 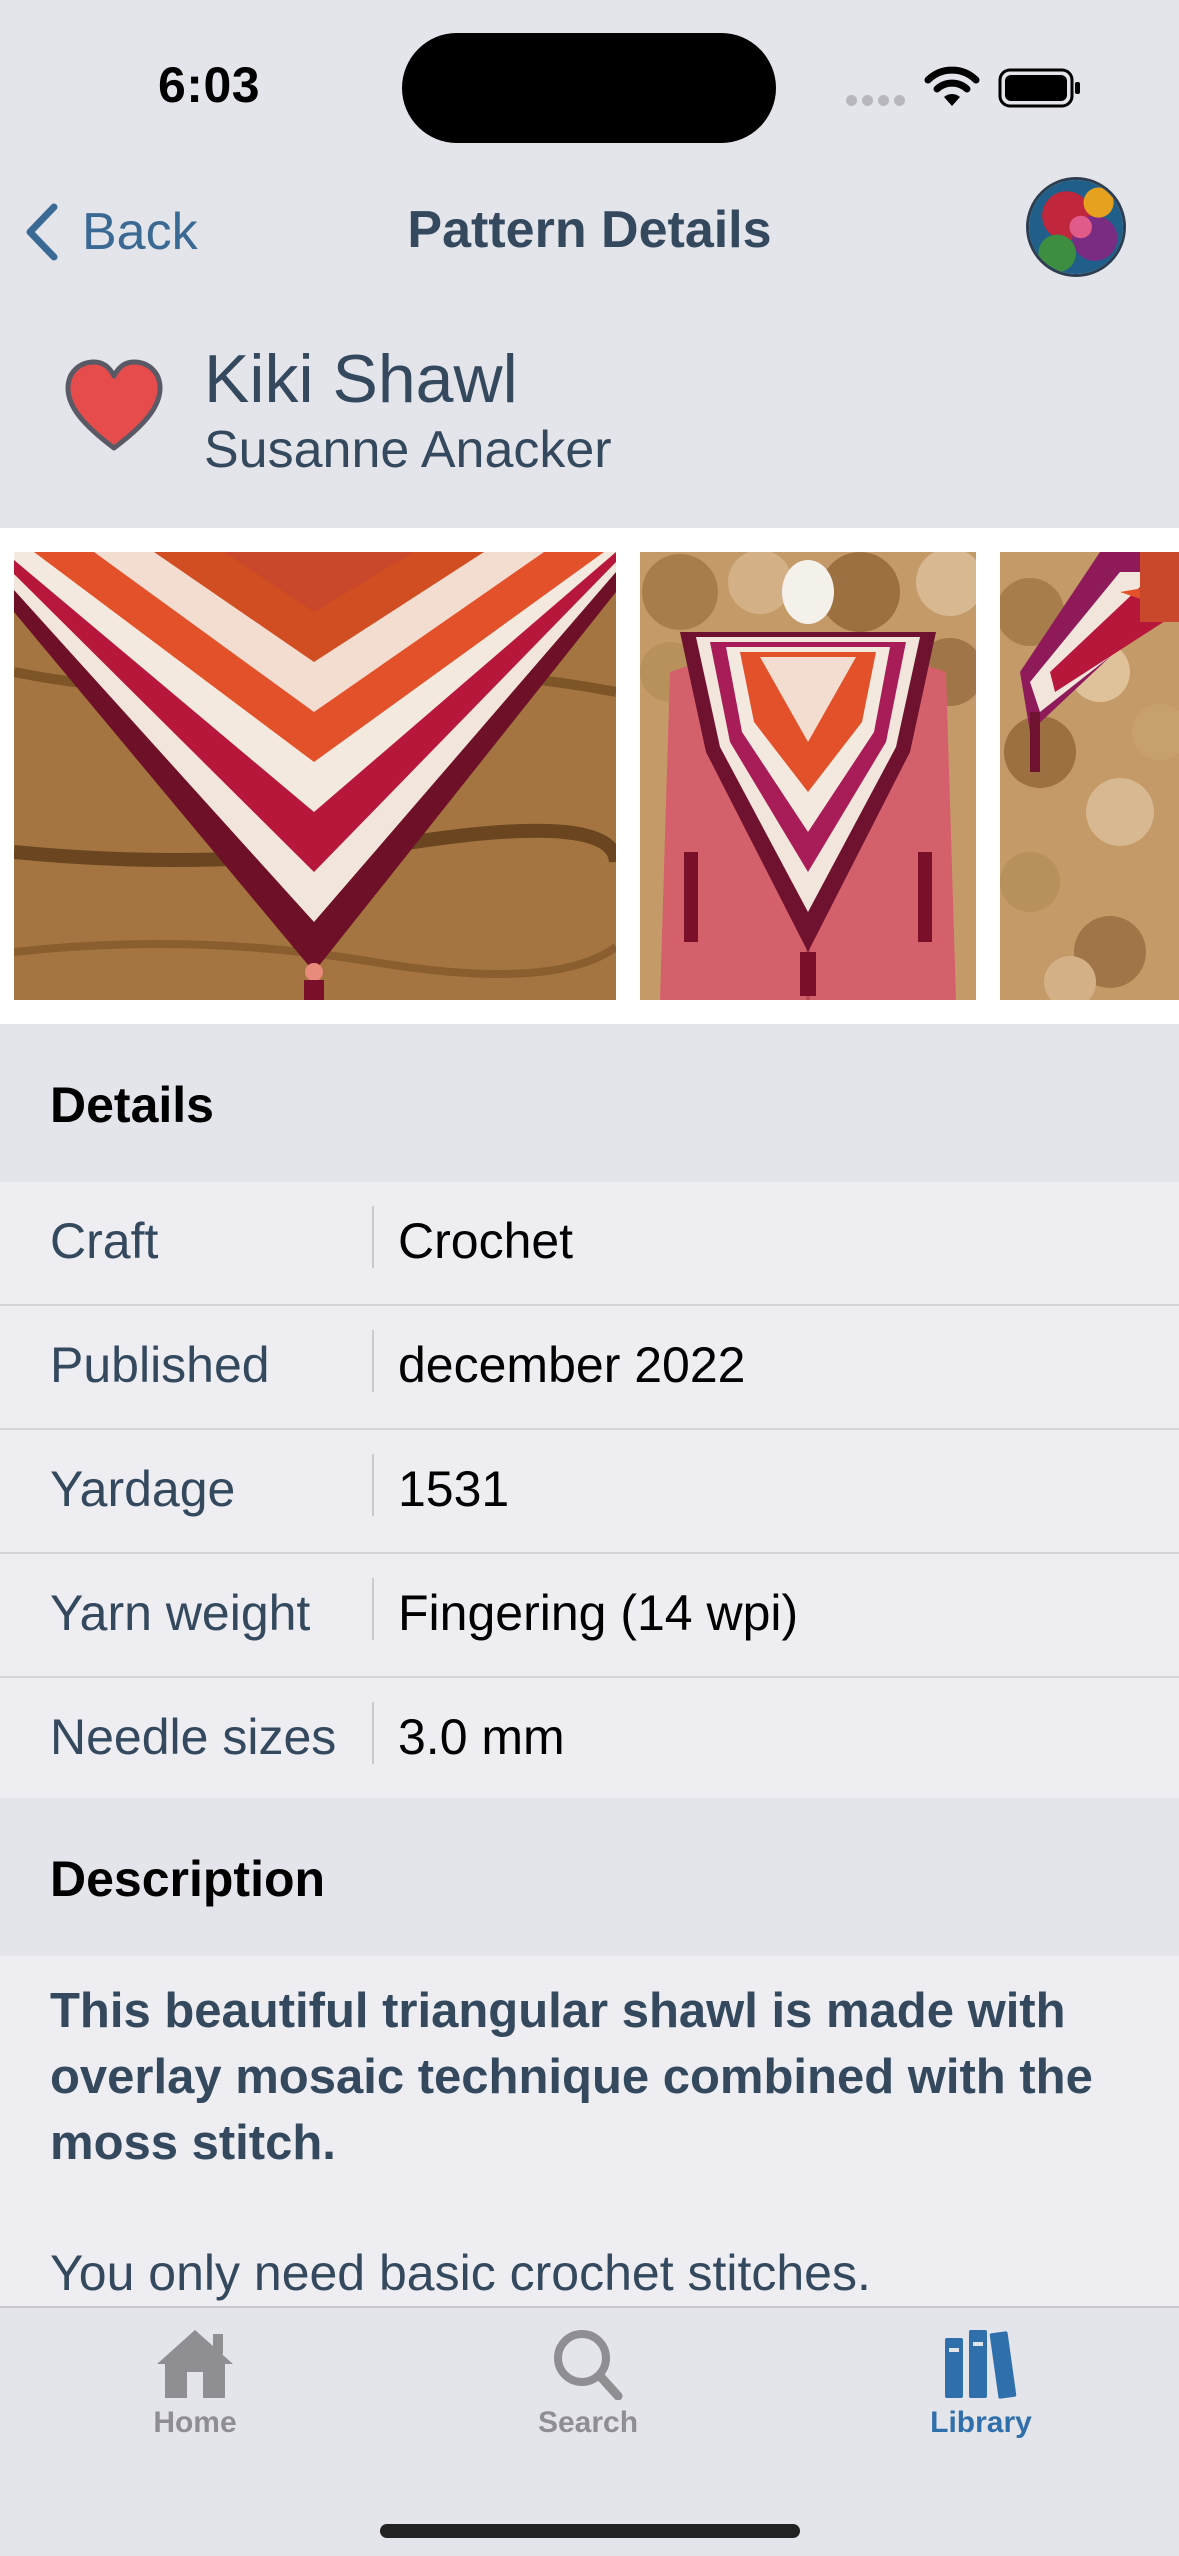 I want to click on status-bar: 6:03, so click(x=589, y=85).